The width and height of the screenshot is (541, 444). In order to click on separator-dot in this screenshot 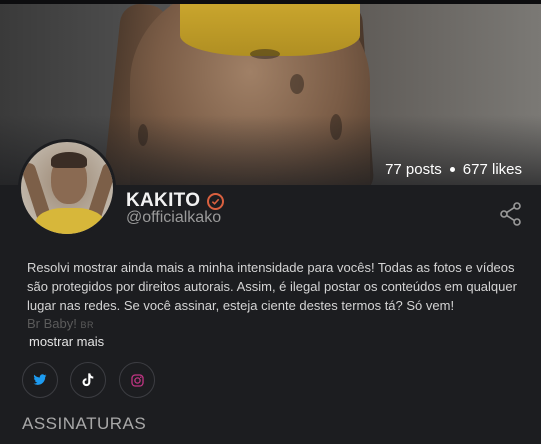, I will do `click(452, 169)`.